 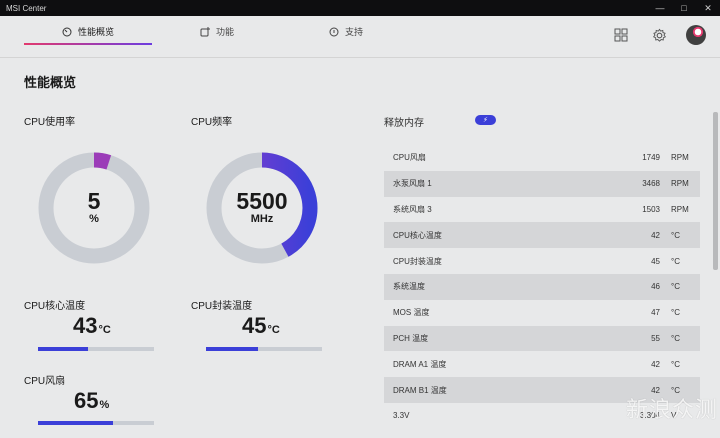 What do you see at coordinates (621, 35) in the screenshot?
I see `grid-icon` at bounding box center [621, 35].